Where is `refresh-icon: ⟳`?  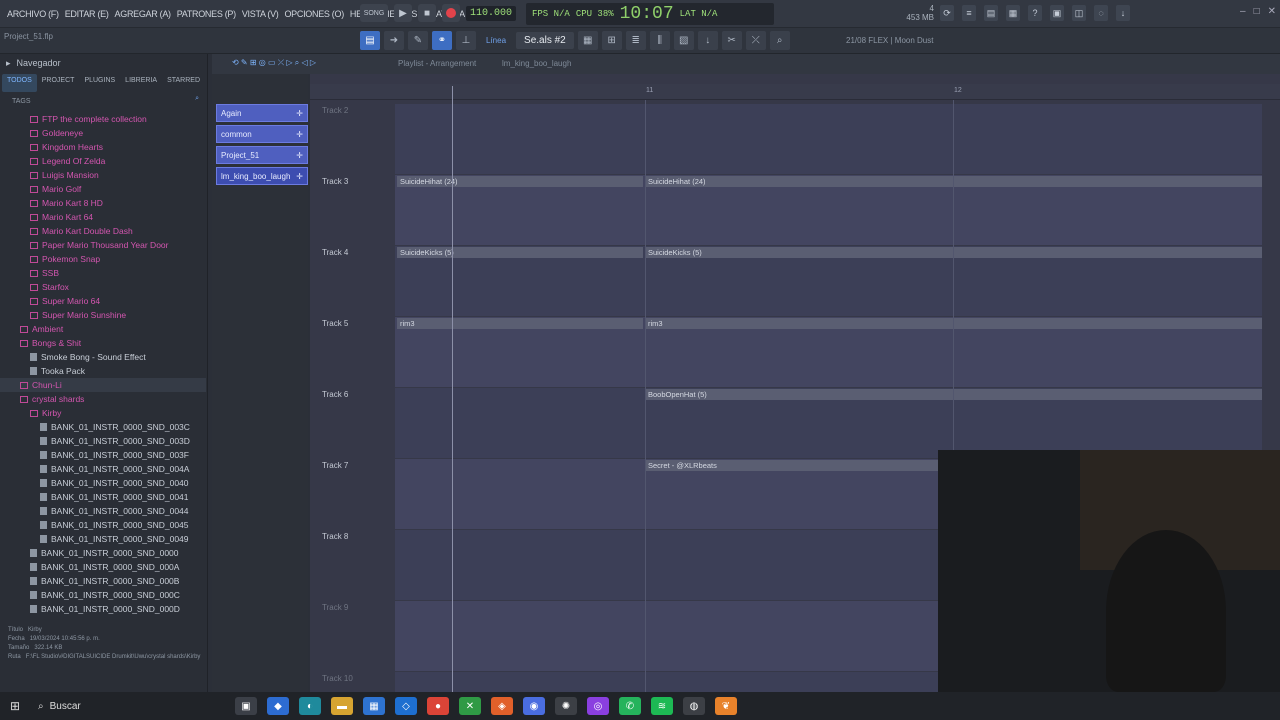
refresh-icon: ⟳ is located at coordinates (947, 13).